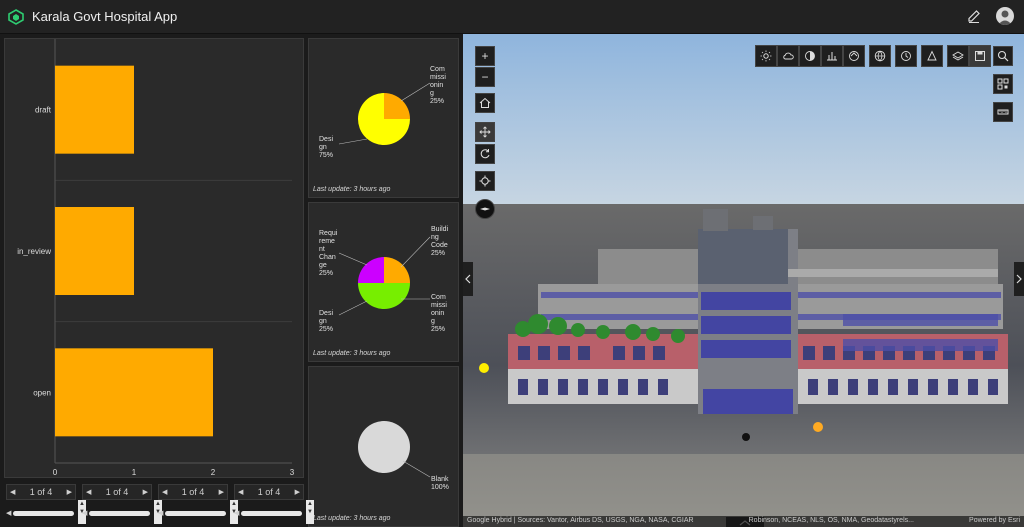 The image size is (1024, 527). I want to click on map-marker-black, so click(746, 437).